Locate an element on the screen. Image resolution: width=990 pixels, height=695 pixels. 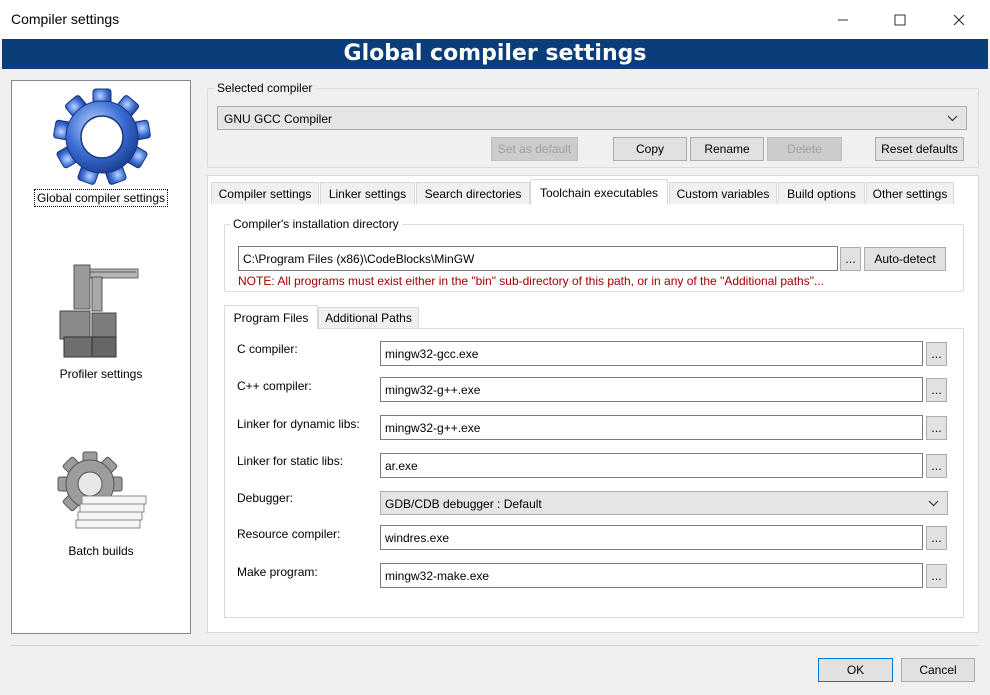
tab-compiler-settings: Compiler settings is located at coordinates (265, 193).